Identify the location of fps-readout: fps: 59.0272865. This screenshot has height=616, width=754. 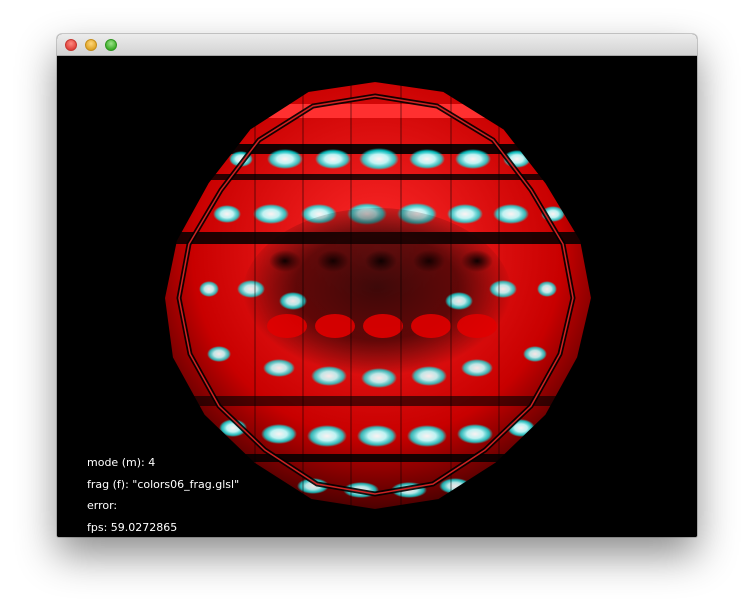
(132, 527).